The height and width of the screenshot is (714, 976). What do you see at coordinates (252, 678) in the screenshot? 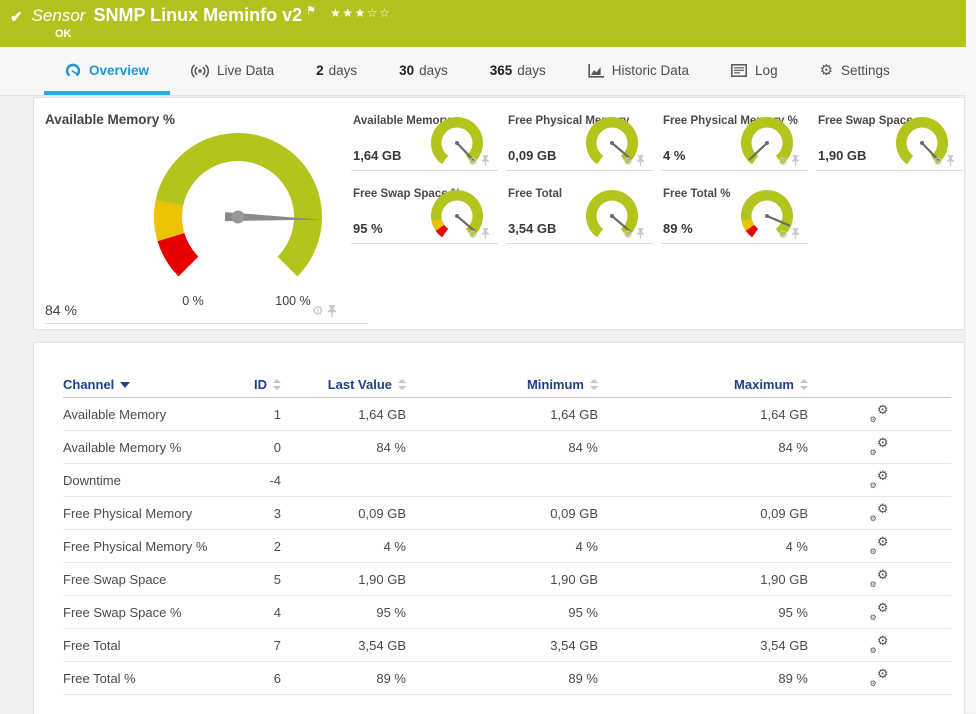
I see `channel-id-cell: 6` at bounding box center [252, 678].